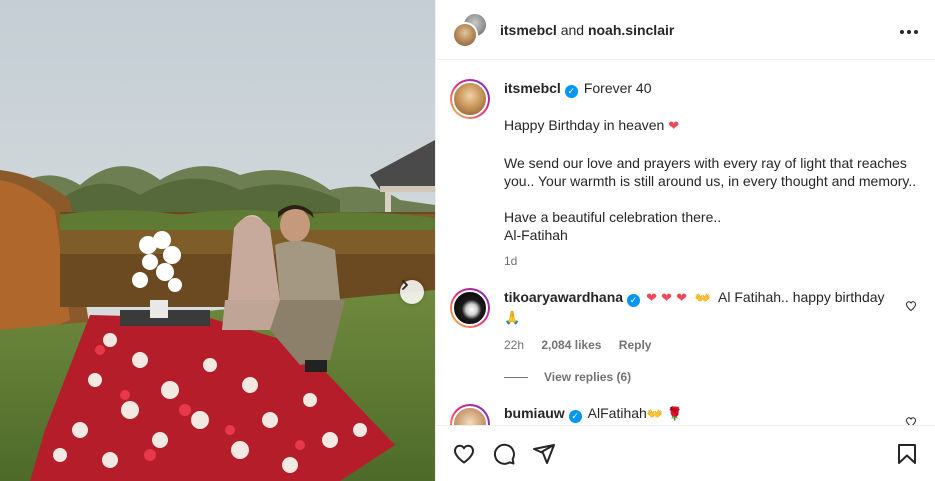 The width and height of the screenshot is (935, 481). I want to click on save-icon, so click(907, 454).